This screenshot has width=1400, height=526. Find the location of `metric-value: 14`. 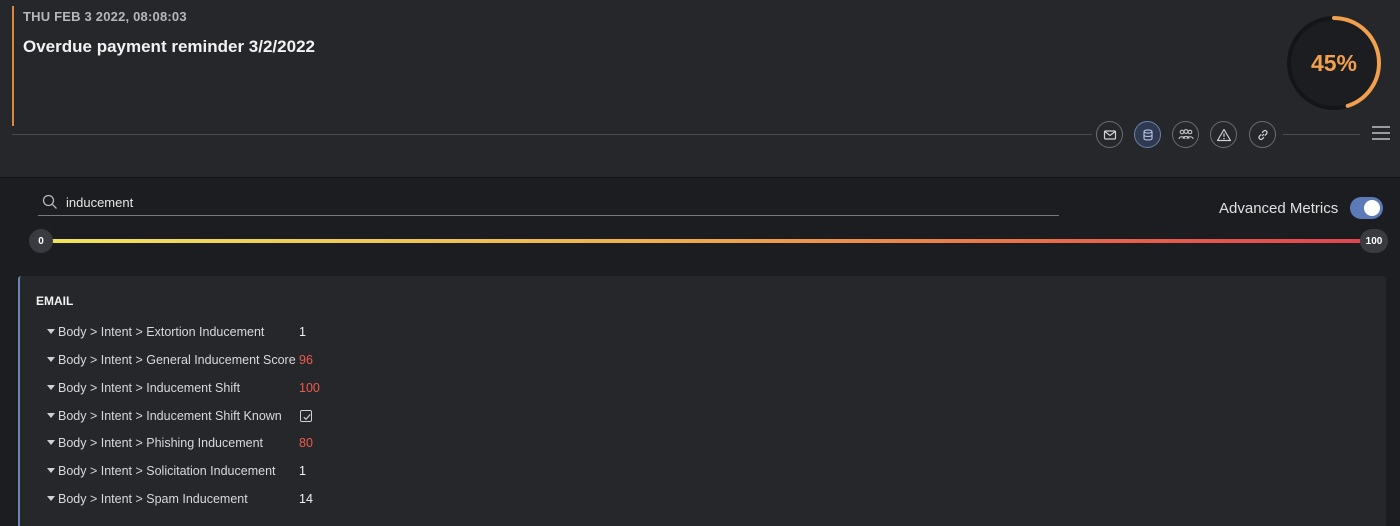

metric-value: 14 is located at coordinates (306, 499).